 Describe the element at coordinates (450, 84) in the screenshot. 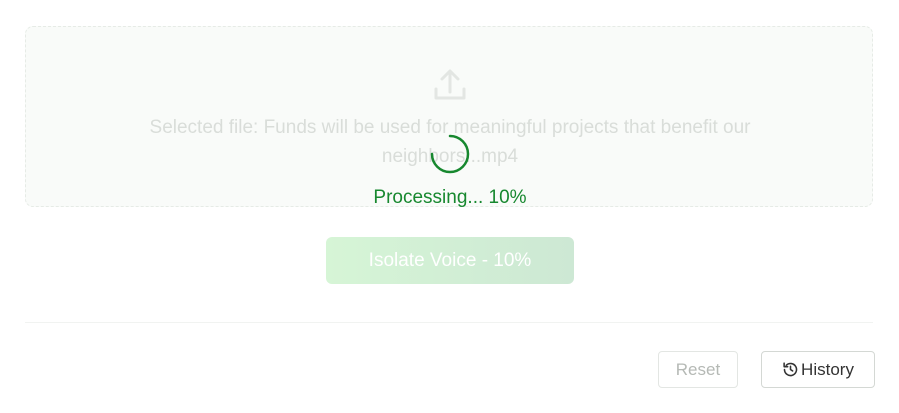

I see `upload-icon` at that location.